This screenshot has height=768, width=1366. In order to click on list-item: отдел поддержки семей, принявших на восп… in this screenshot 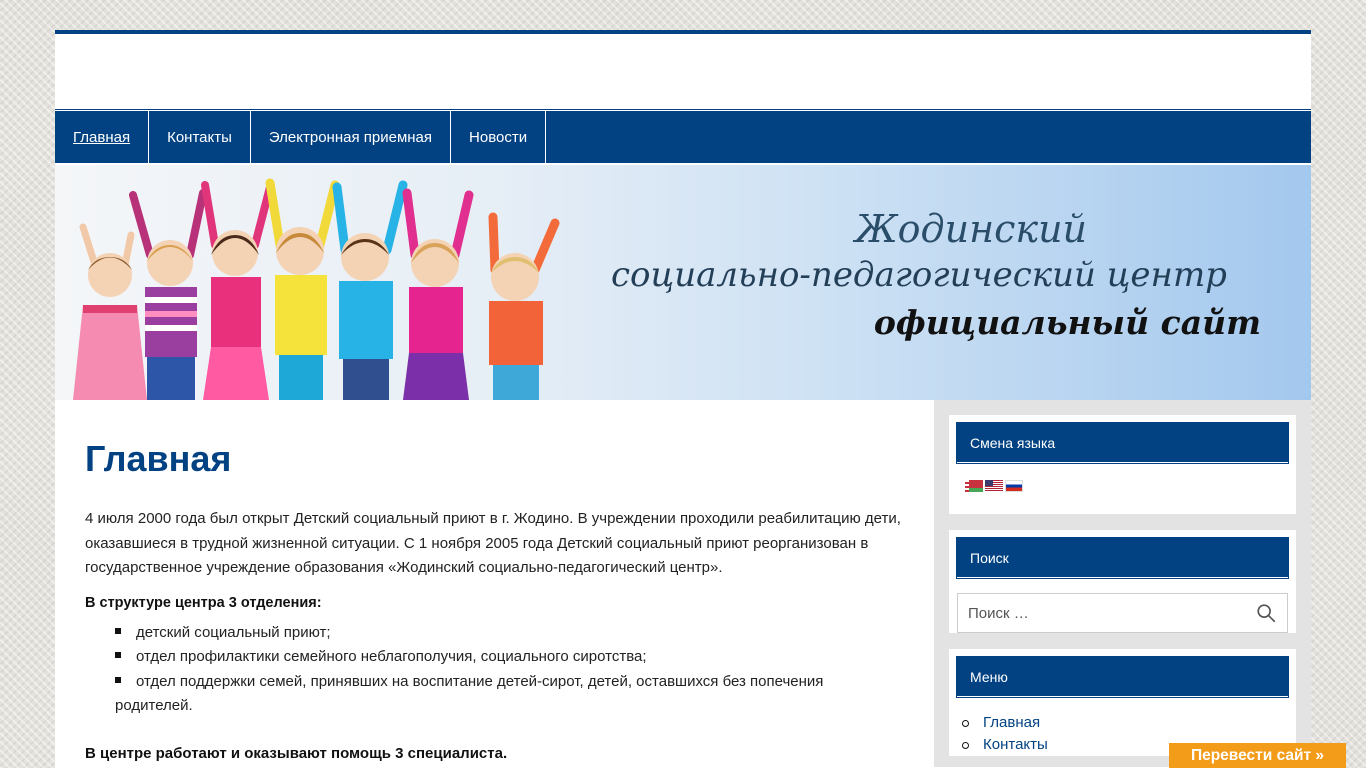, I will do `click(469, 693)`.